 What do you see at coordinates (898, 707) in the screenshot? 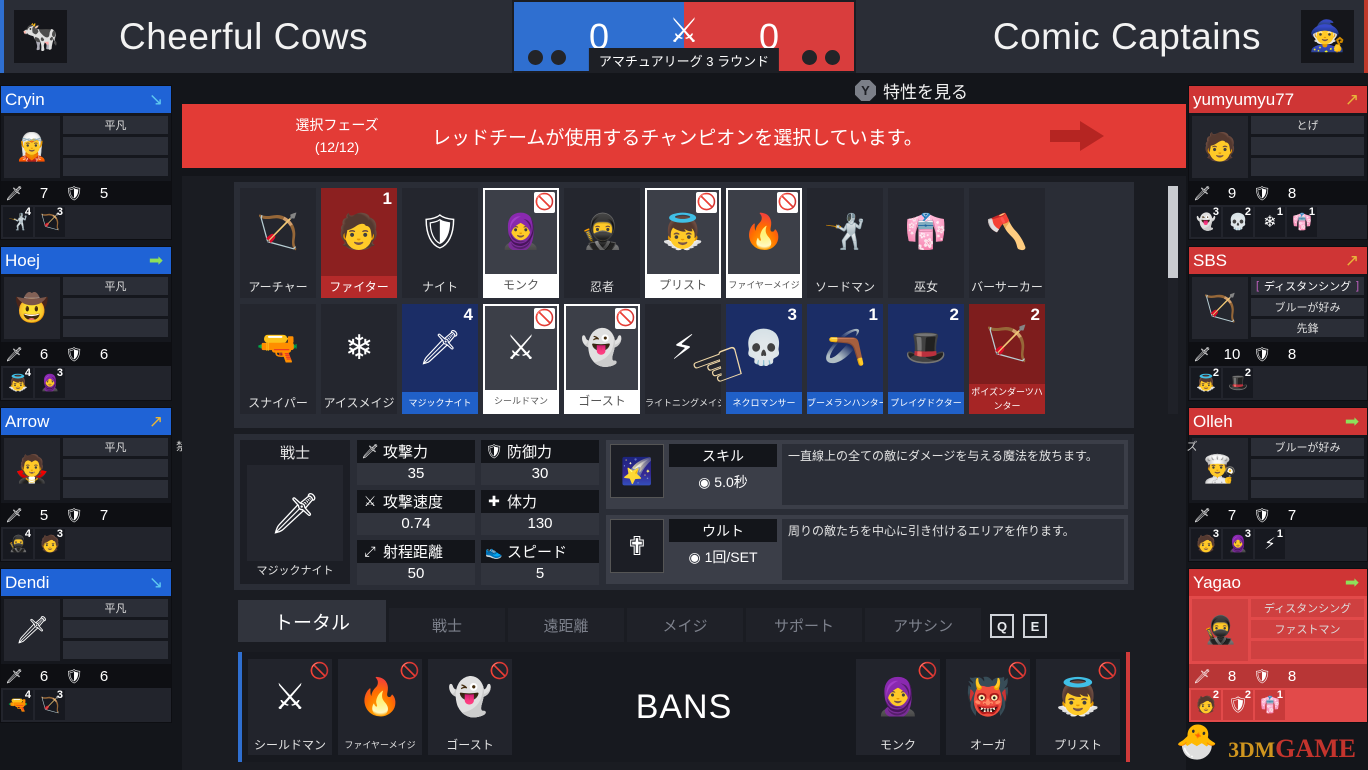
I see `ban-slot: 🧕 モンク 🚫` at bounding box center [898, 707].